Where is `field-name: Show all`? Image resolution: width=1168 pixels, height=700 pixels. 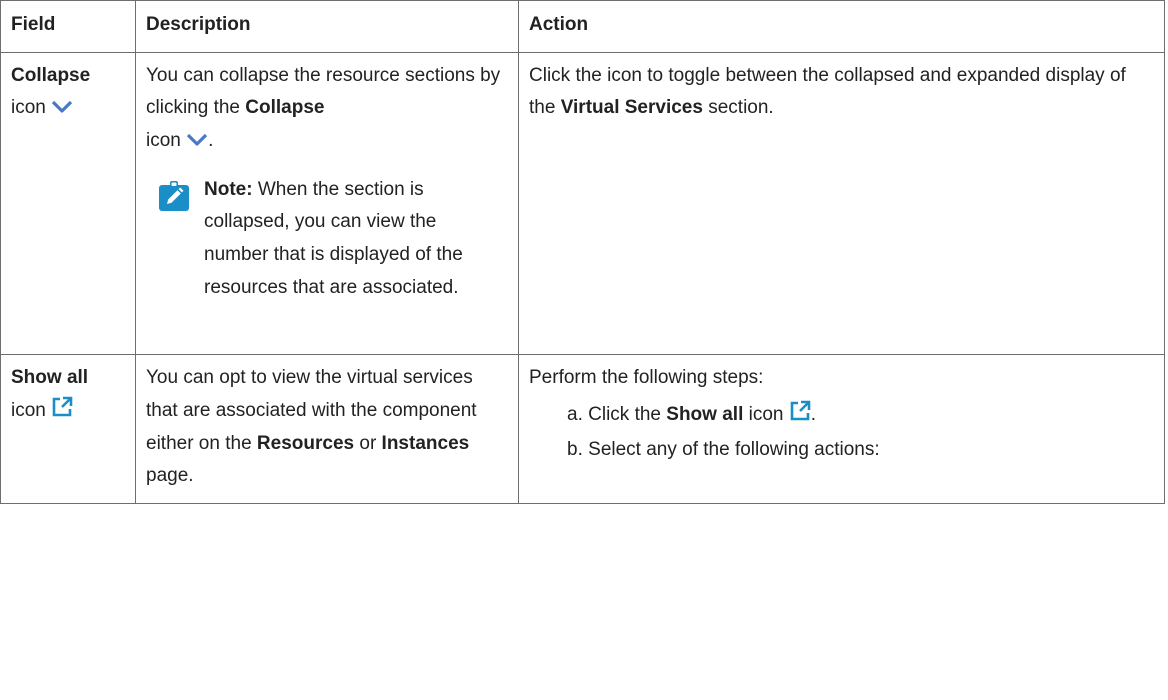 field-name: Show all is located at coordinates (50, 378).